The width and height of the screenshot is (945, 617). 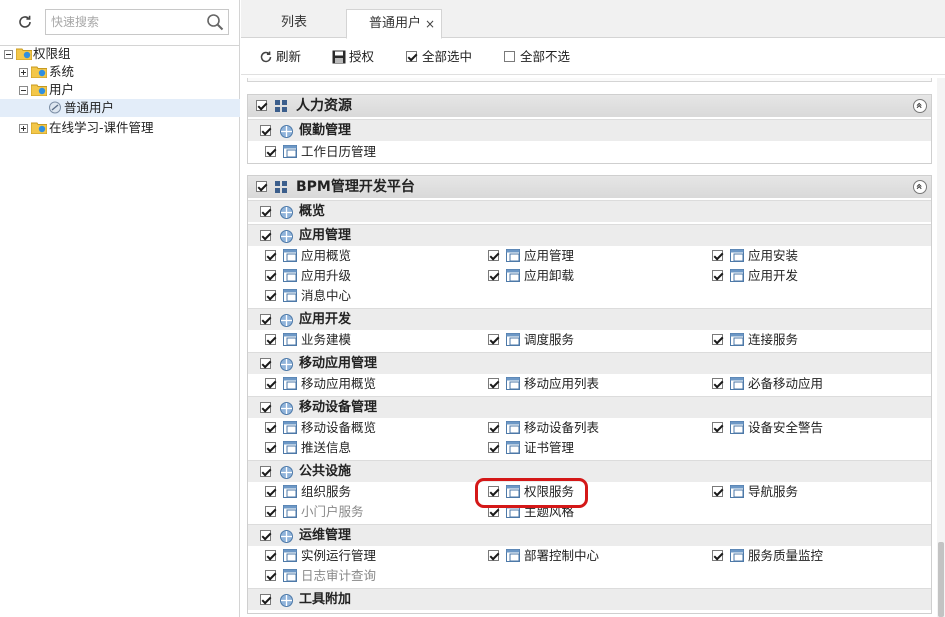 What do you see at coordinates (593, 19) in the screenshot?
I see `tab-bar: 列表 普通用户 ×` at bounding box center [593, 19].